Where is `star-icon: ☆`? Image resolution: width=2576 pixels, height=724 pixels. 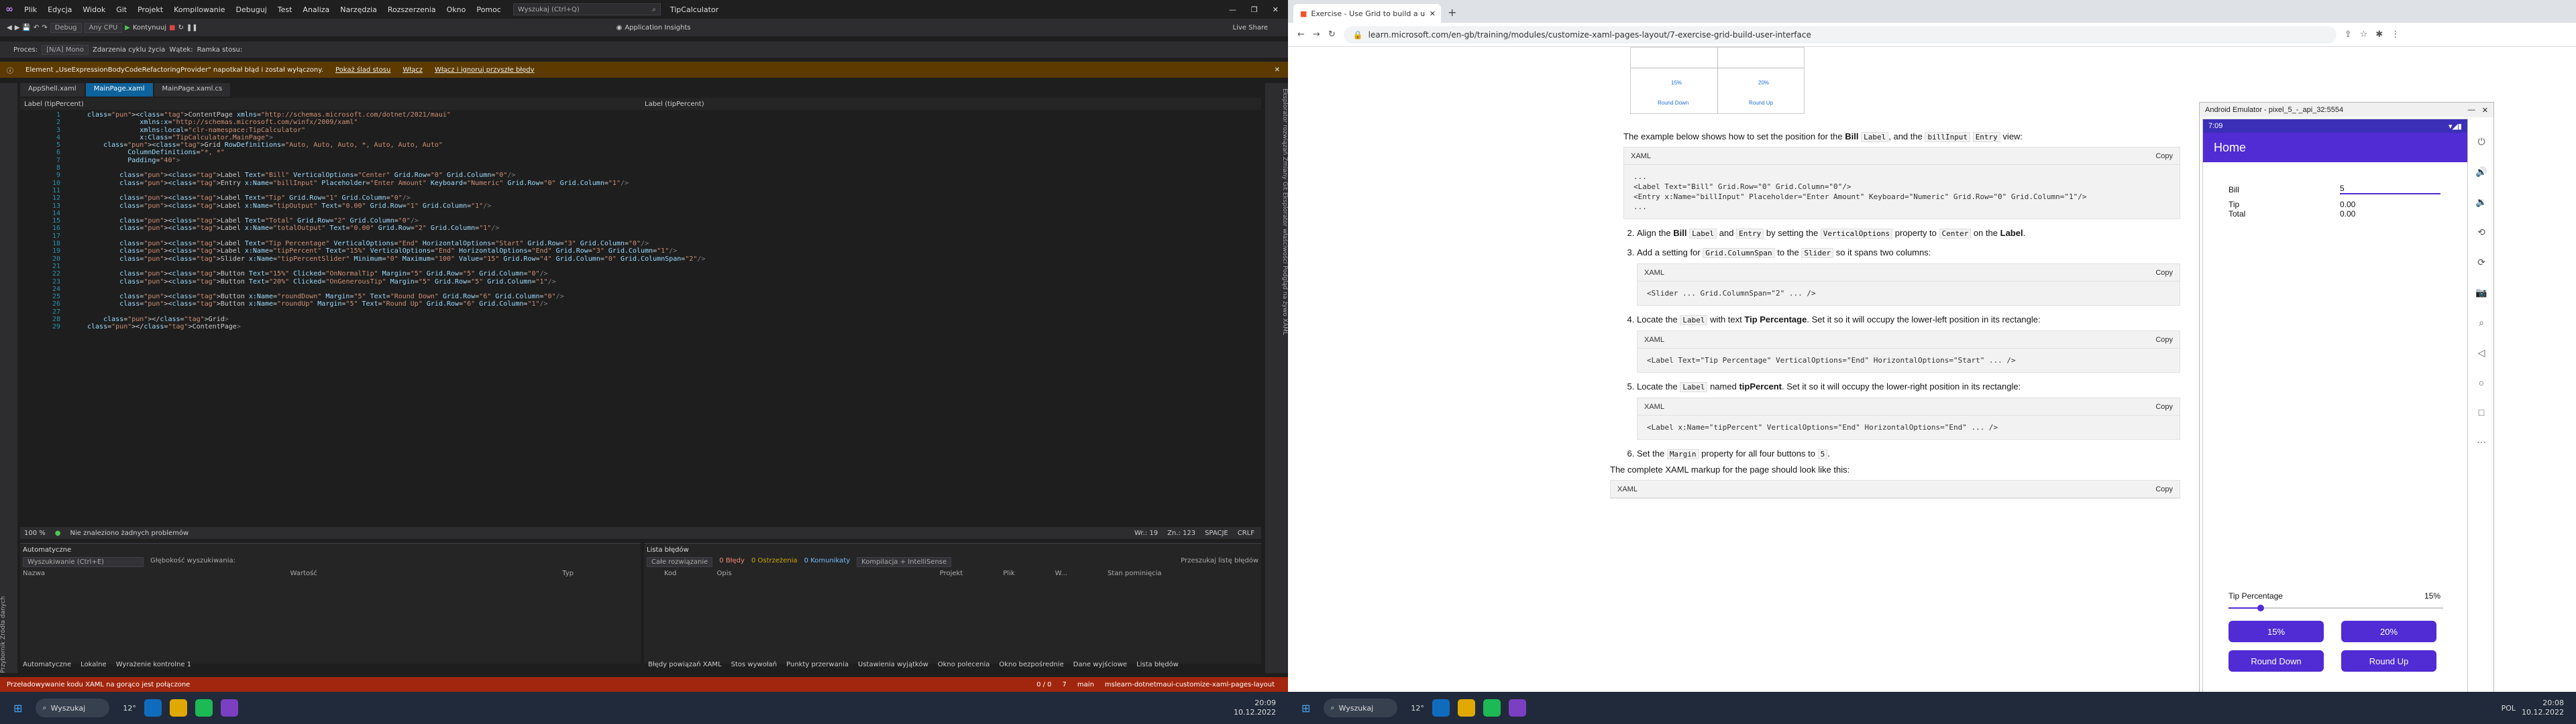
star-icon: ☆ is located at coordinates (2364, 34).